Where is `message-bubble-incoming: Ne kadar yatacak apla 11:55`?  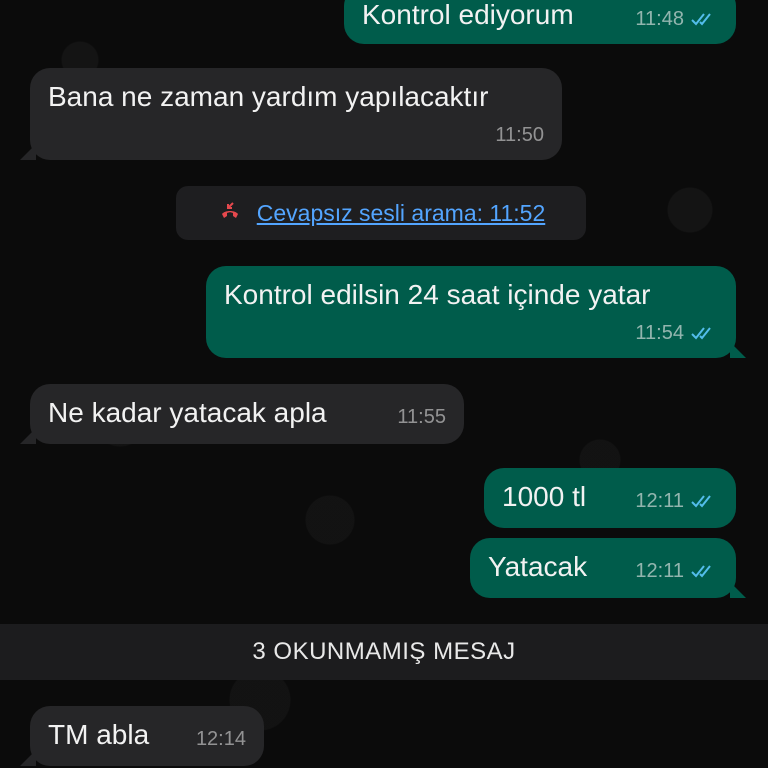
message-bubble-incoming: Ne kadar yatacak apla 11:55 is located at coordinates (242, 414).